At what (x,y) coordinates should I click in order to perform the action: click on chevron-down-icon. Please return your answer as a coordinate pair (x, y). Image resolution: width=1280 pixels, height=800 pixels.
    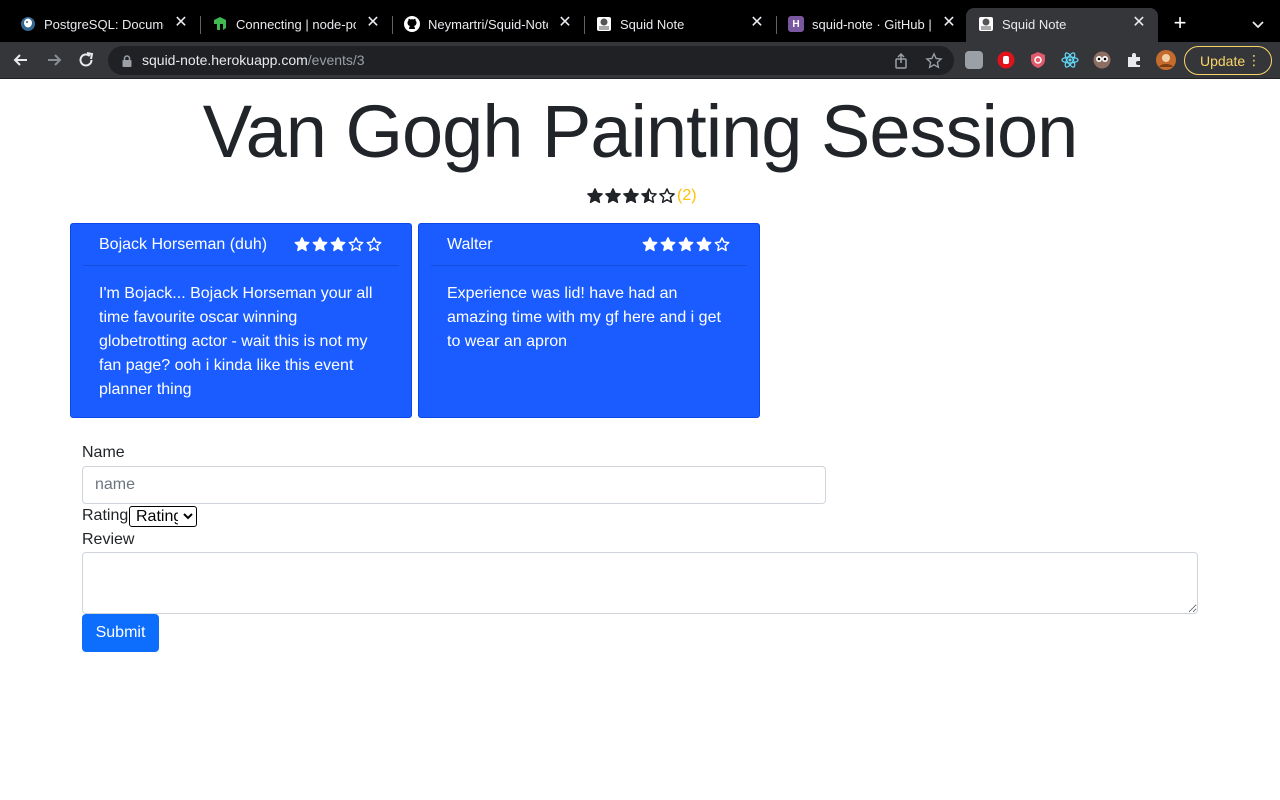
    Looking at the image, I should click on (1258, 24).